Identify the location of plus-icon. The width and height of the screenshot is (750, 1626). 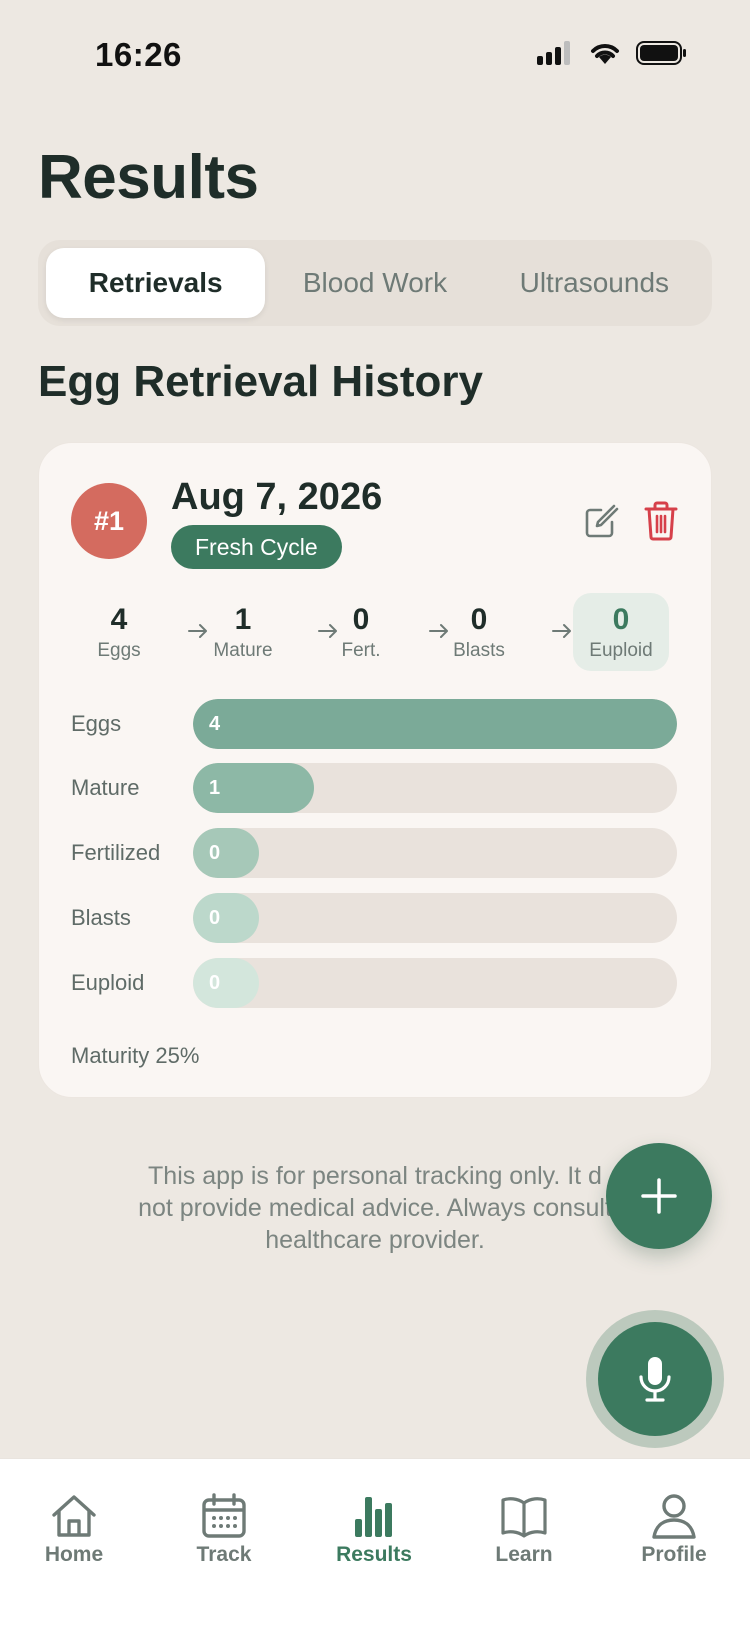
(659, 1196).